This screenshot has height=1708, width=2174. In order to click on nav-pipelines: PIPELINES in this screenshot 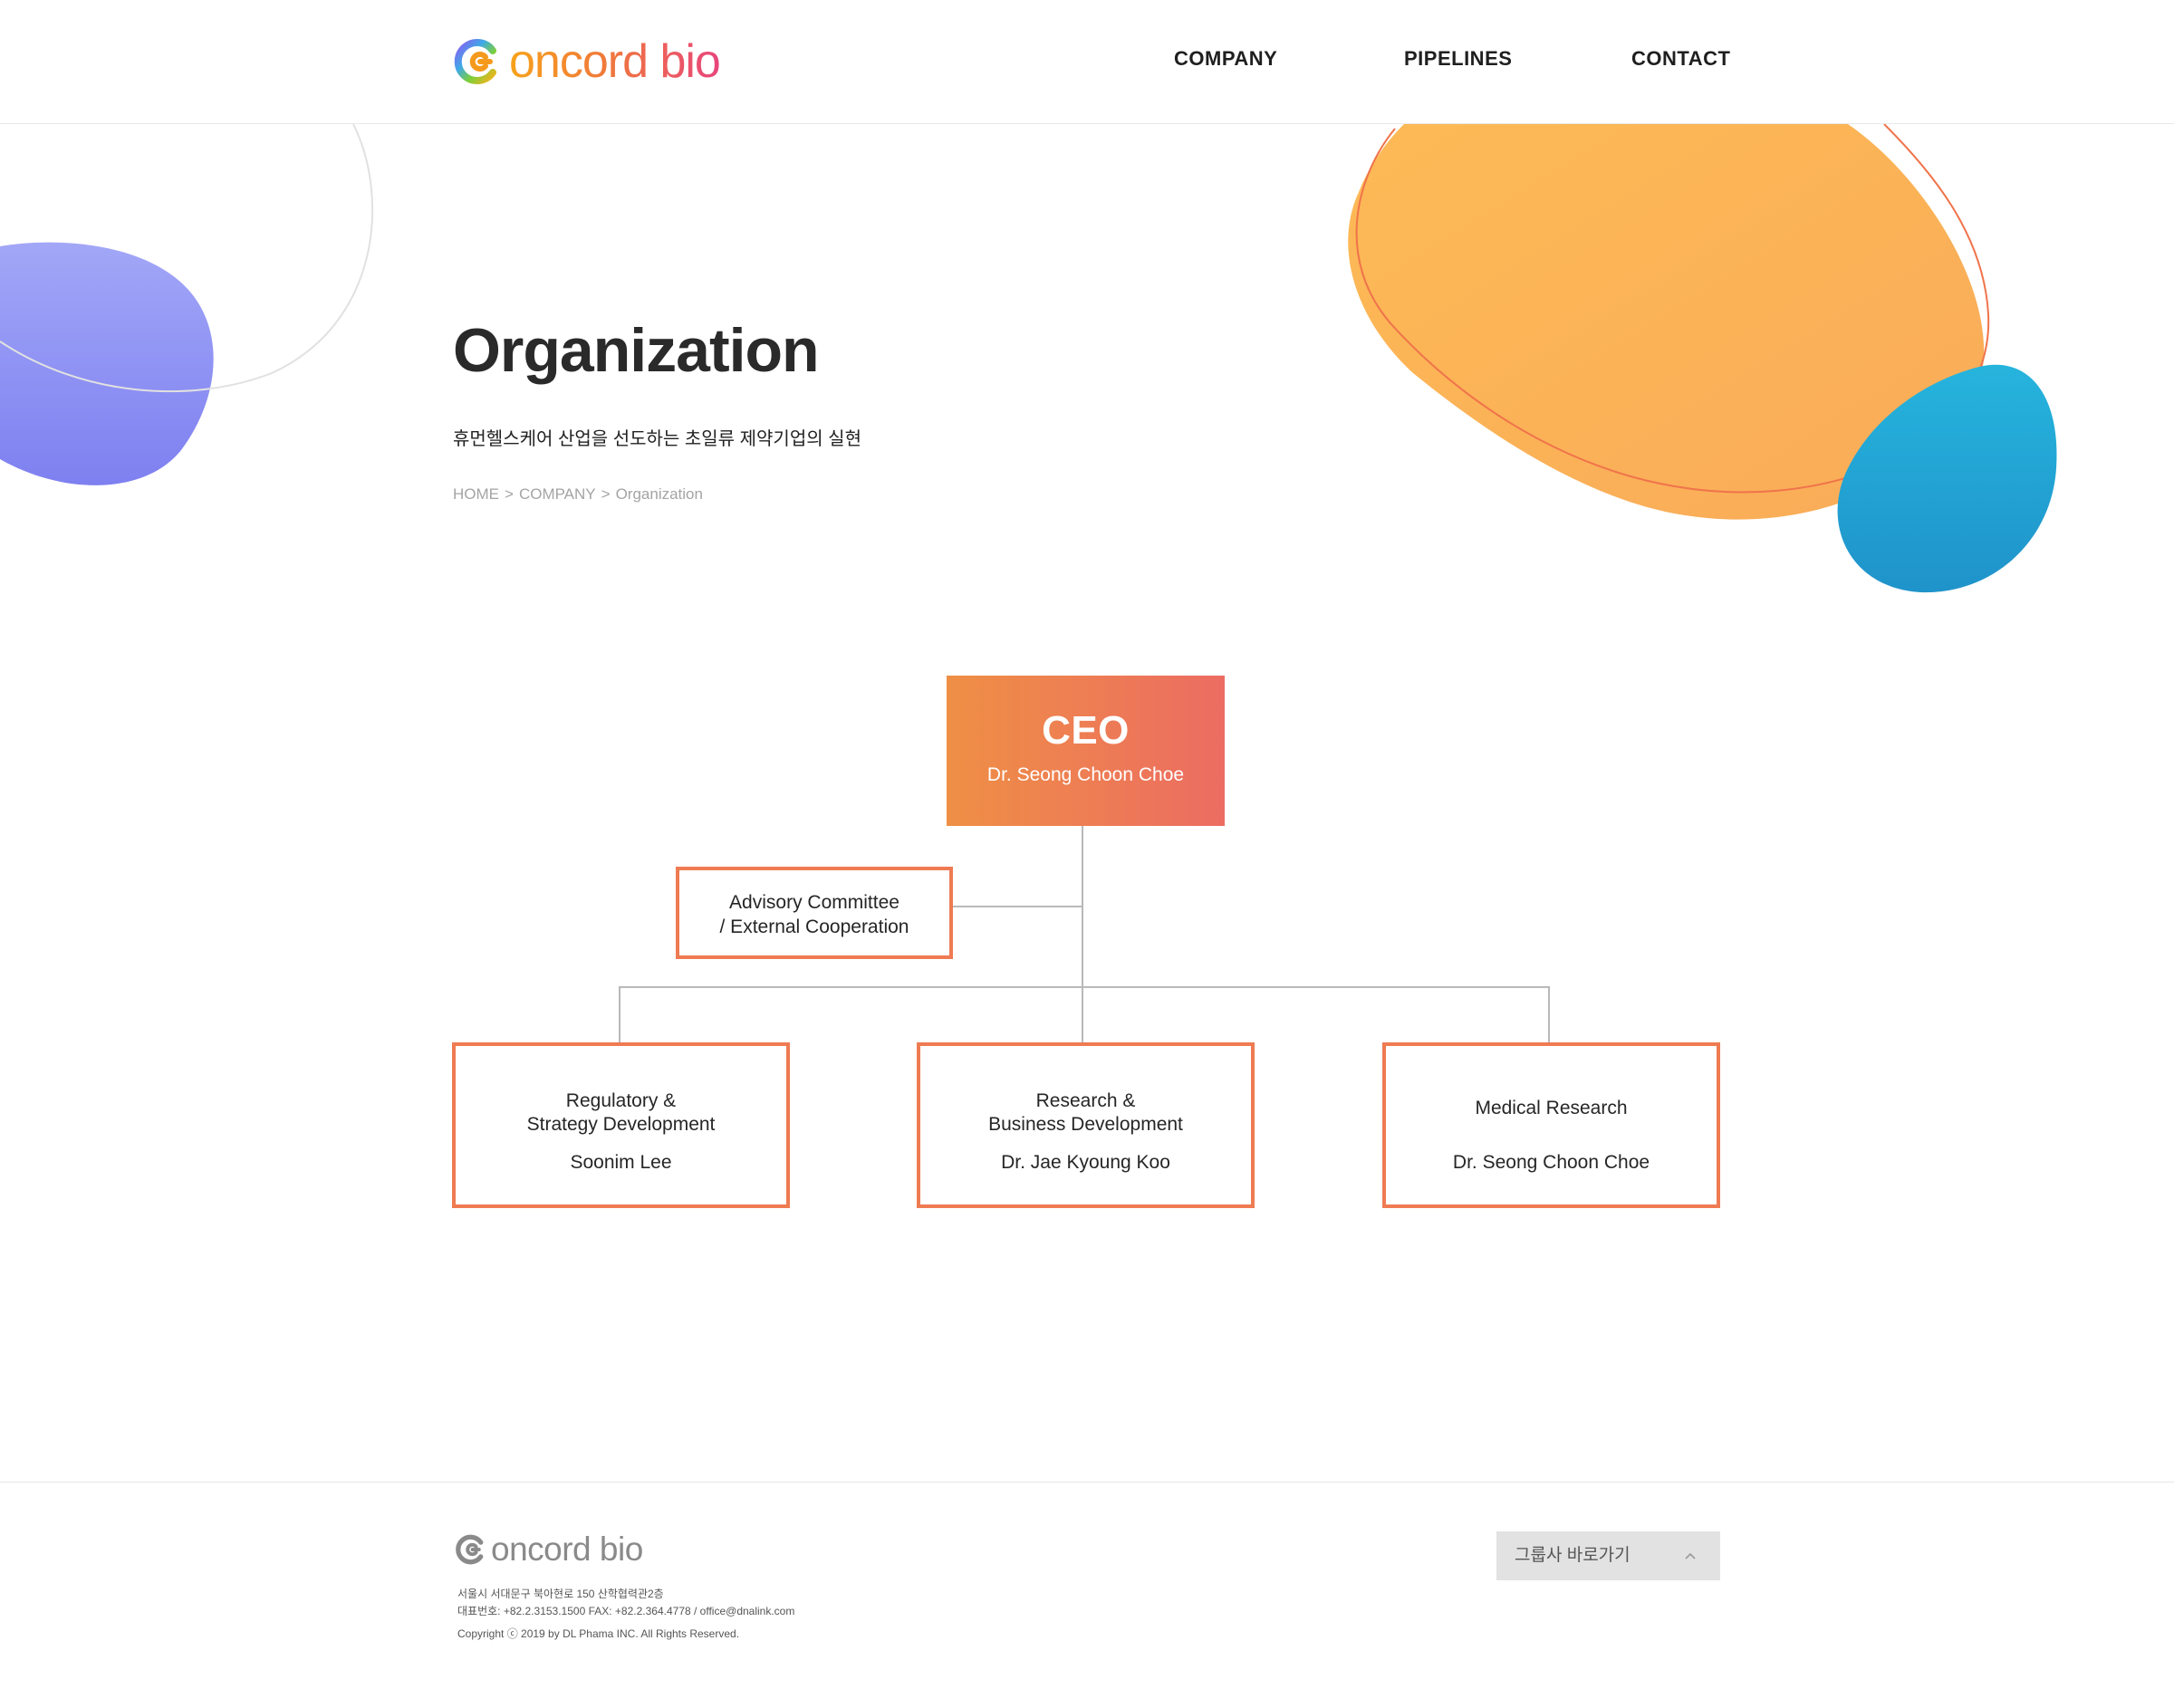, I will do `click(1458, 59)`.